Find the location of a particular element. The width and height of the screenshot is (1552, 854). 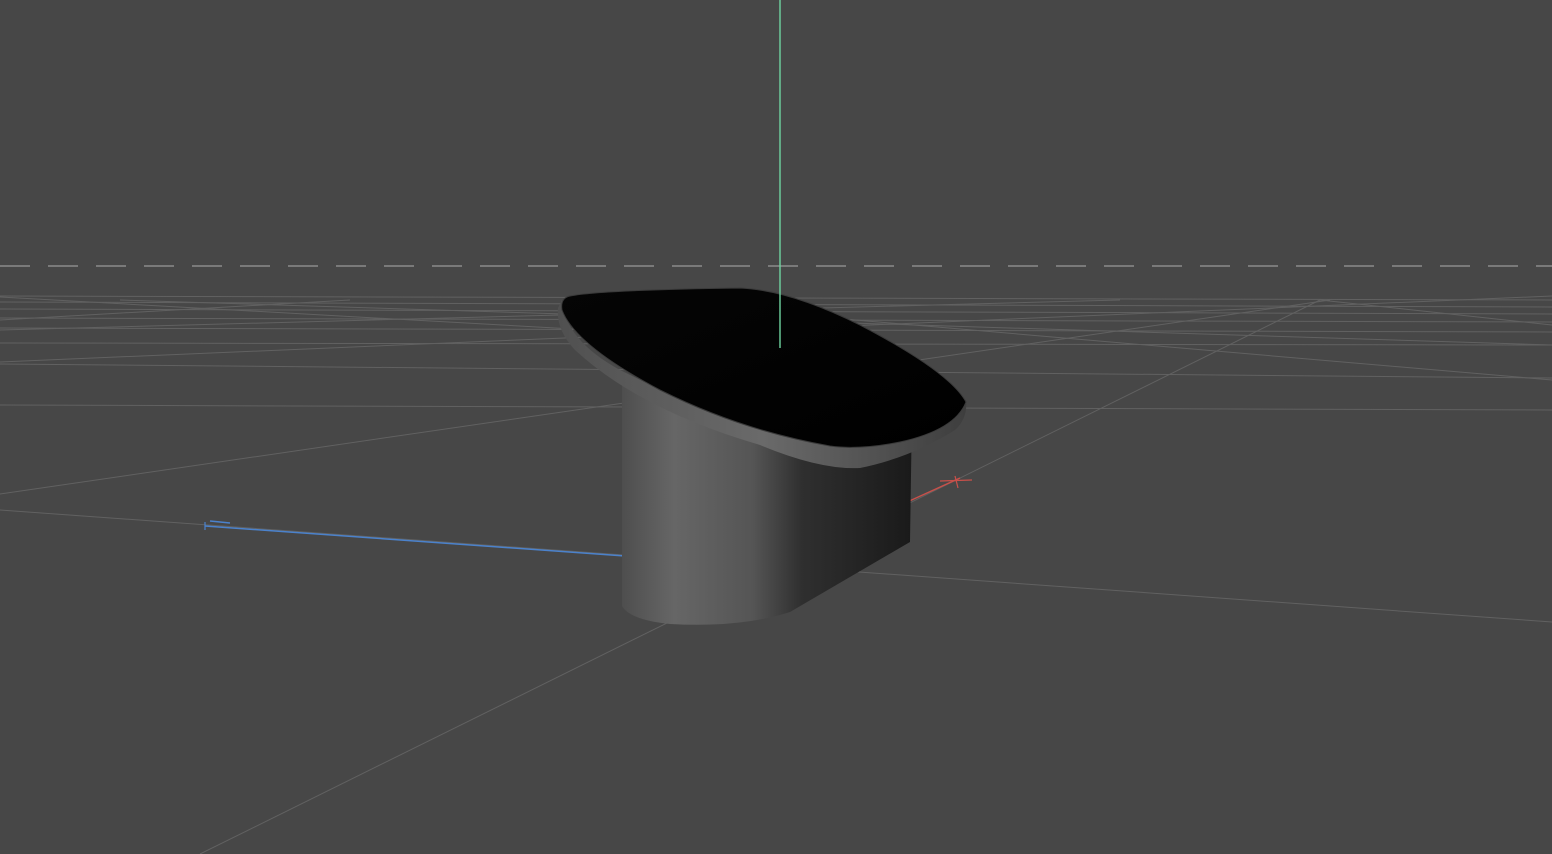

stool-3d-model is located at coordinates (762, 456).